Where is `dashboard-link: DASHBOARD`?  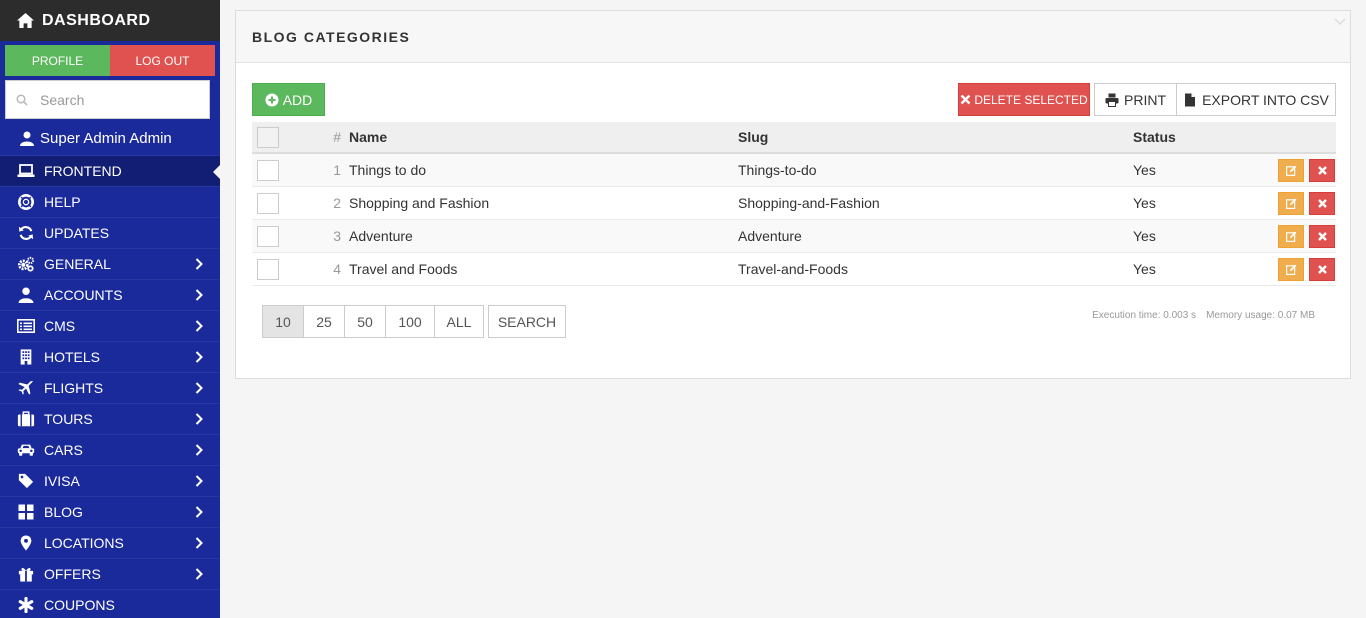
dashboard-link: DASHBOARD is located at coordinates (110, 20).